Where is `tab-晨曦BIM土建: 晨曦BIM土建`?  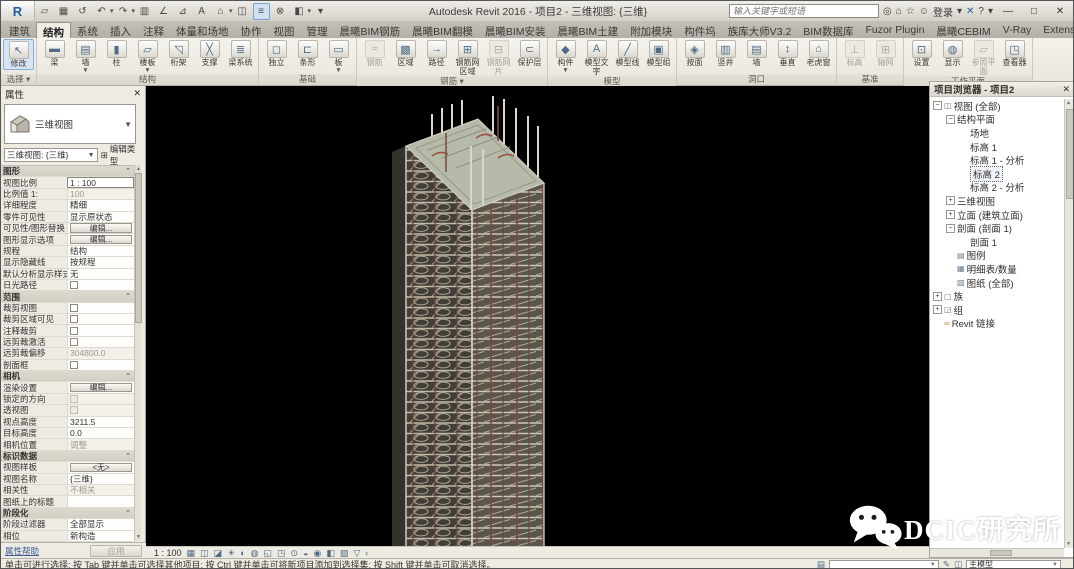 tab-晨曦BIM土建: 晨曦BIM土建 is located at coordinates (588, 30).